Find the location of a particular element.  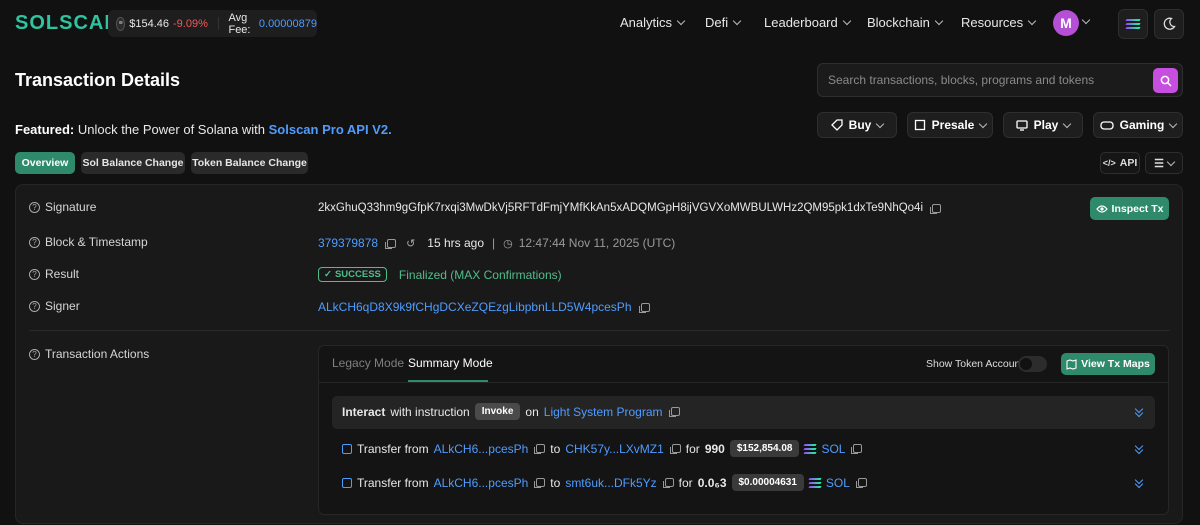

transfer-usd-badge: $152,854.08 is located at coordinates (764, 448).